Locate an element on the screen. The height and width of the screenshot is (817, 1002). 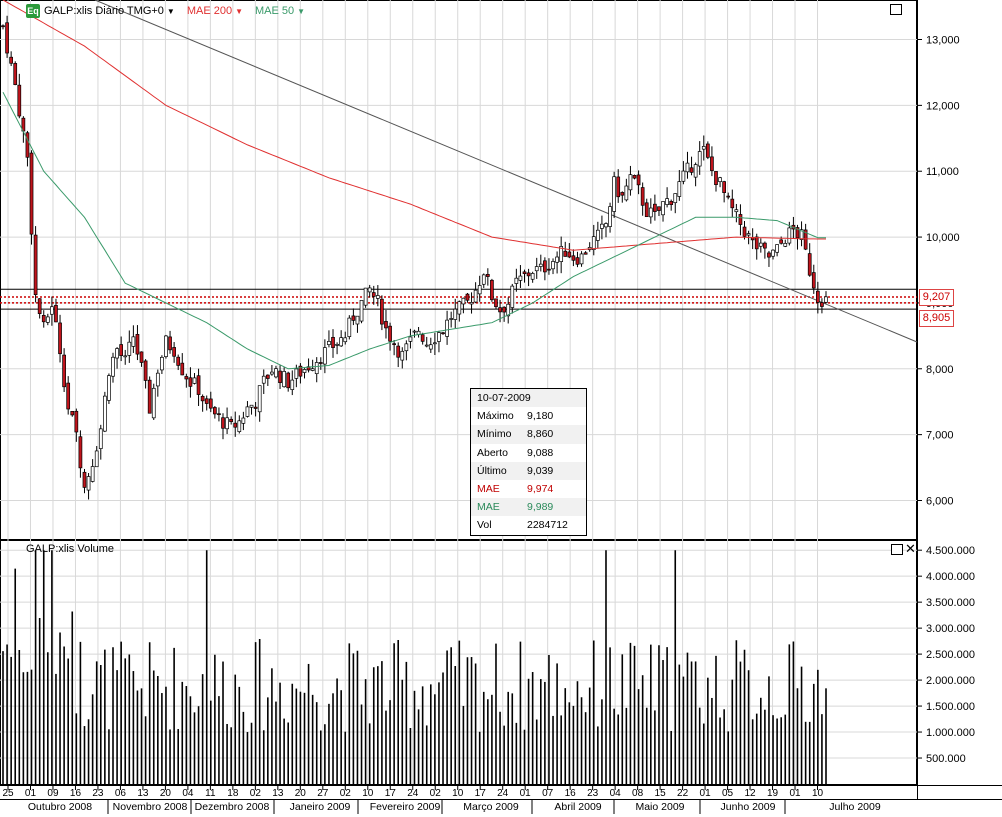
tooltip-date: 10-07-2009 is located at coordinates (504, 398).